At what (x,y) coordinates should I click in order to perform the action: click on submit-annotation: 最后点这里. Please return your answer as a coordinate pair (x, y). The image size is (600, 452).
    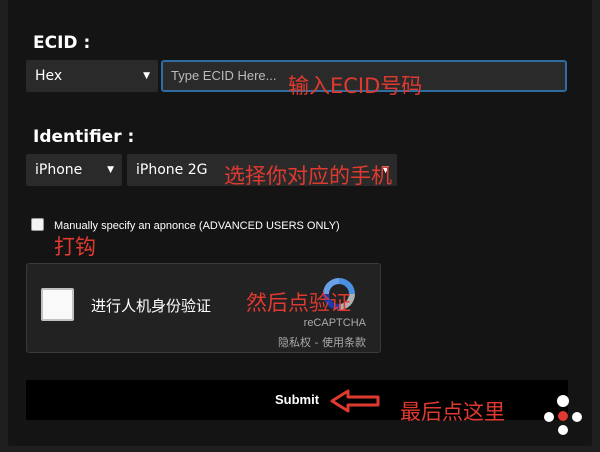
    Looking at the image, I should click on (452, 412).